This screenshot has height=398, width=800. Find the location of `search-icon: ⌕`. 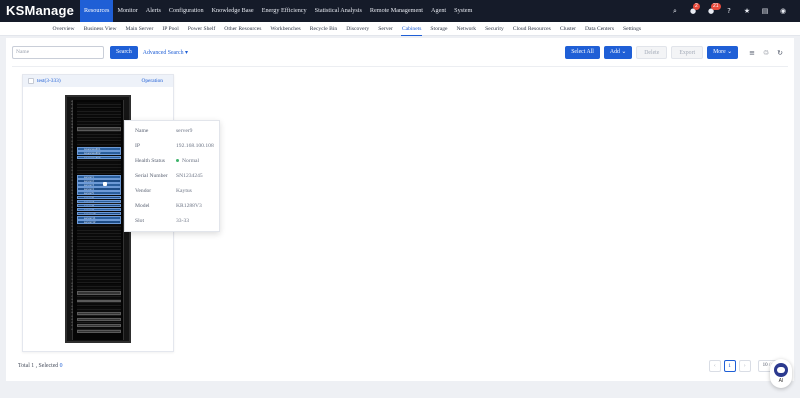

search-icon: ⌕ is located at coordinates (675, 11).